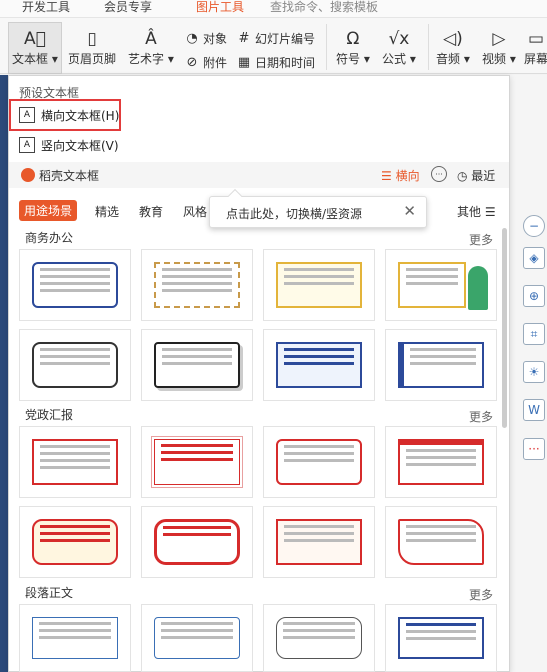 The width and height of the screenshot is (547, 672). Describe the element at coordinates (448, 59) in the screenshot. I see `audio-label: 音频` at that location.